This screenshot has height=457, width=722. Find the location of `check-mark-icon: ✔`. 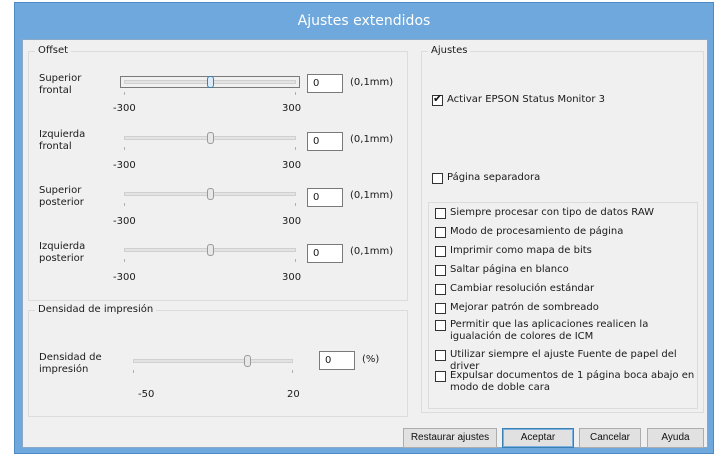

check-mark-icon: ✔ is located at coordinates (438, 98).